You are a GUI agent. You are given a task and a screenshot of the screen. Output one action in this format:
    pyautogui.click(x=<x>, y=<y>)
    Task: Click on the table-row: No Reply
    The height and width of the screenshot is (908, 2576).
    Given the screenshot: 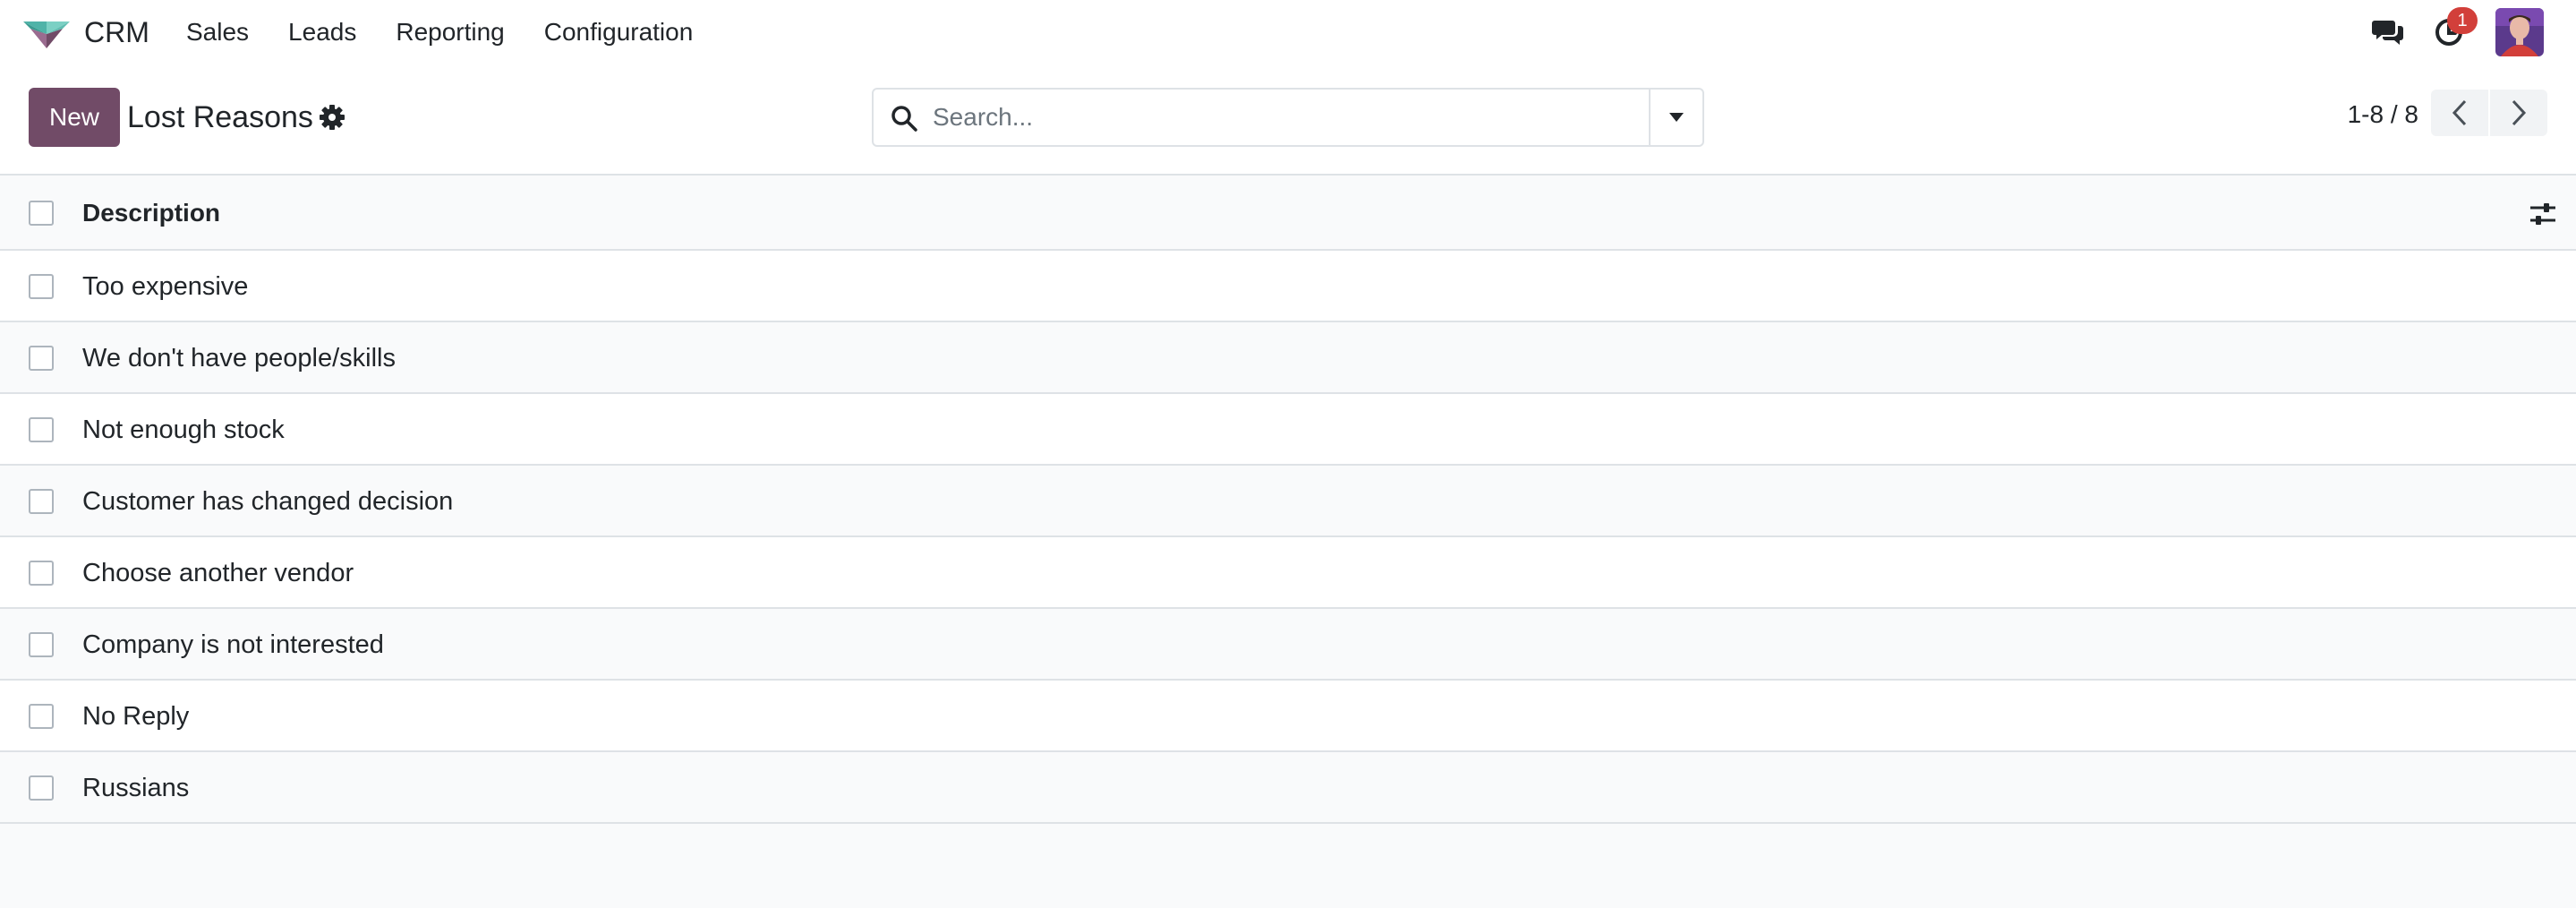 What is the action you would take?
    pyautogui.click(x=1288, y=716)
    